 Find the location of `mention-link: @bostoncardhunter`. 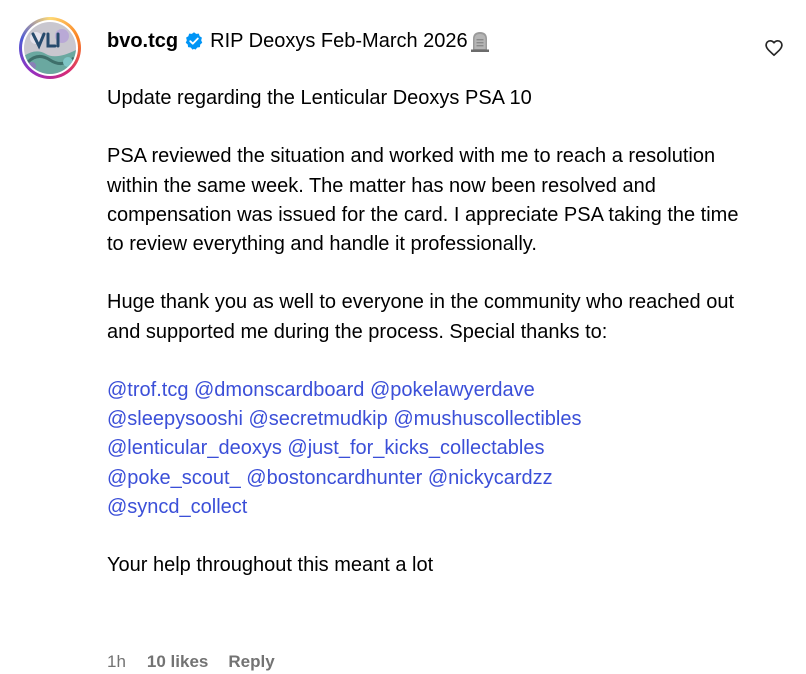

mention-link: @bostoncardhunter is located at coordinates (334, 478).